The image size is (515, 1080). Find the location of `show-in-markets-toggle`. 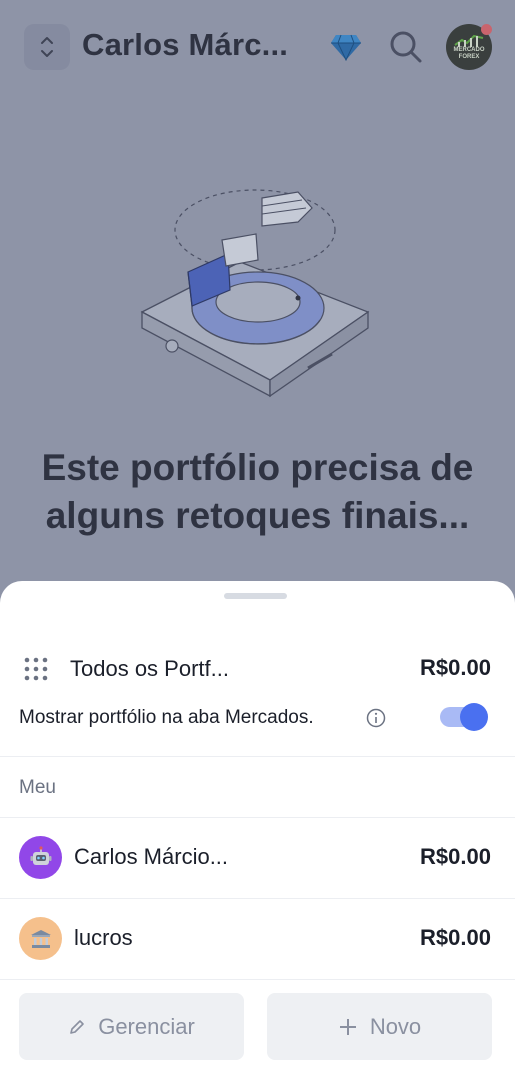

show-in-markets-toggle is located at coordinates (464, 717).